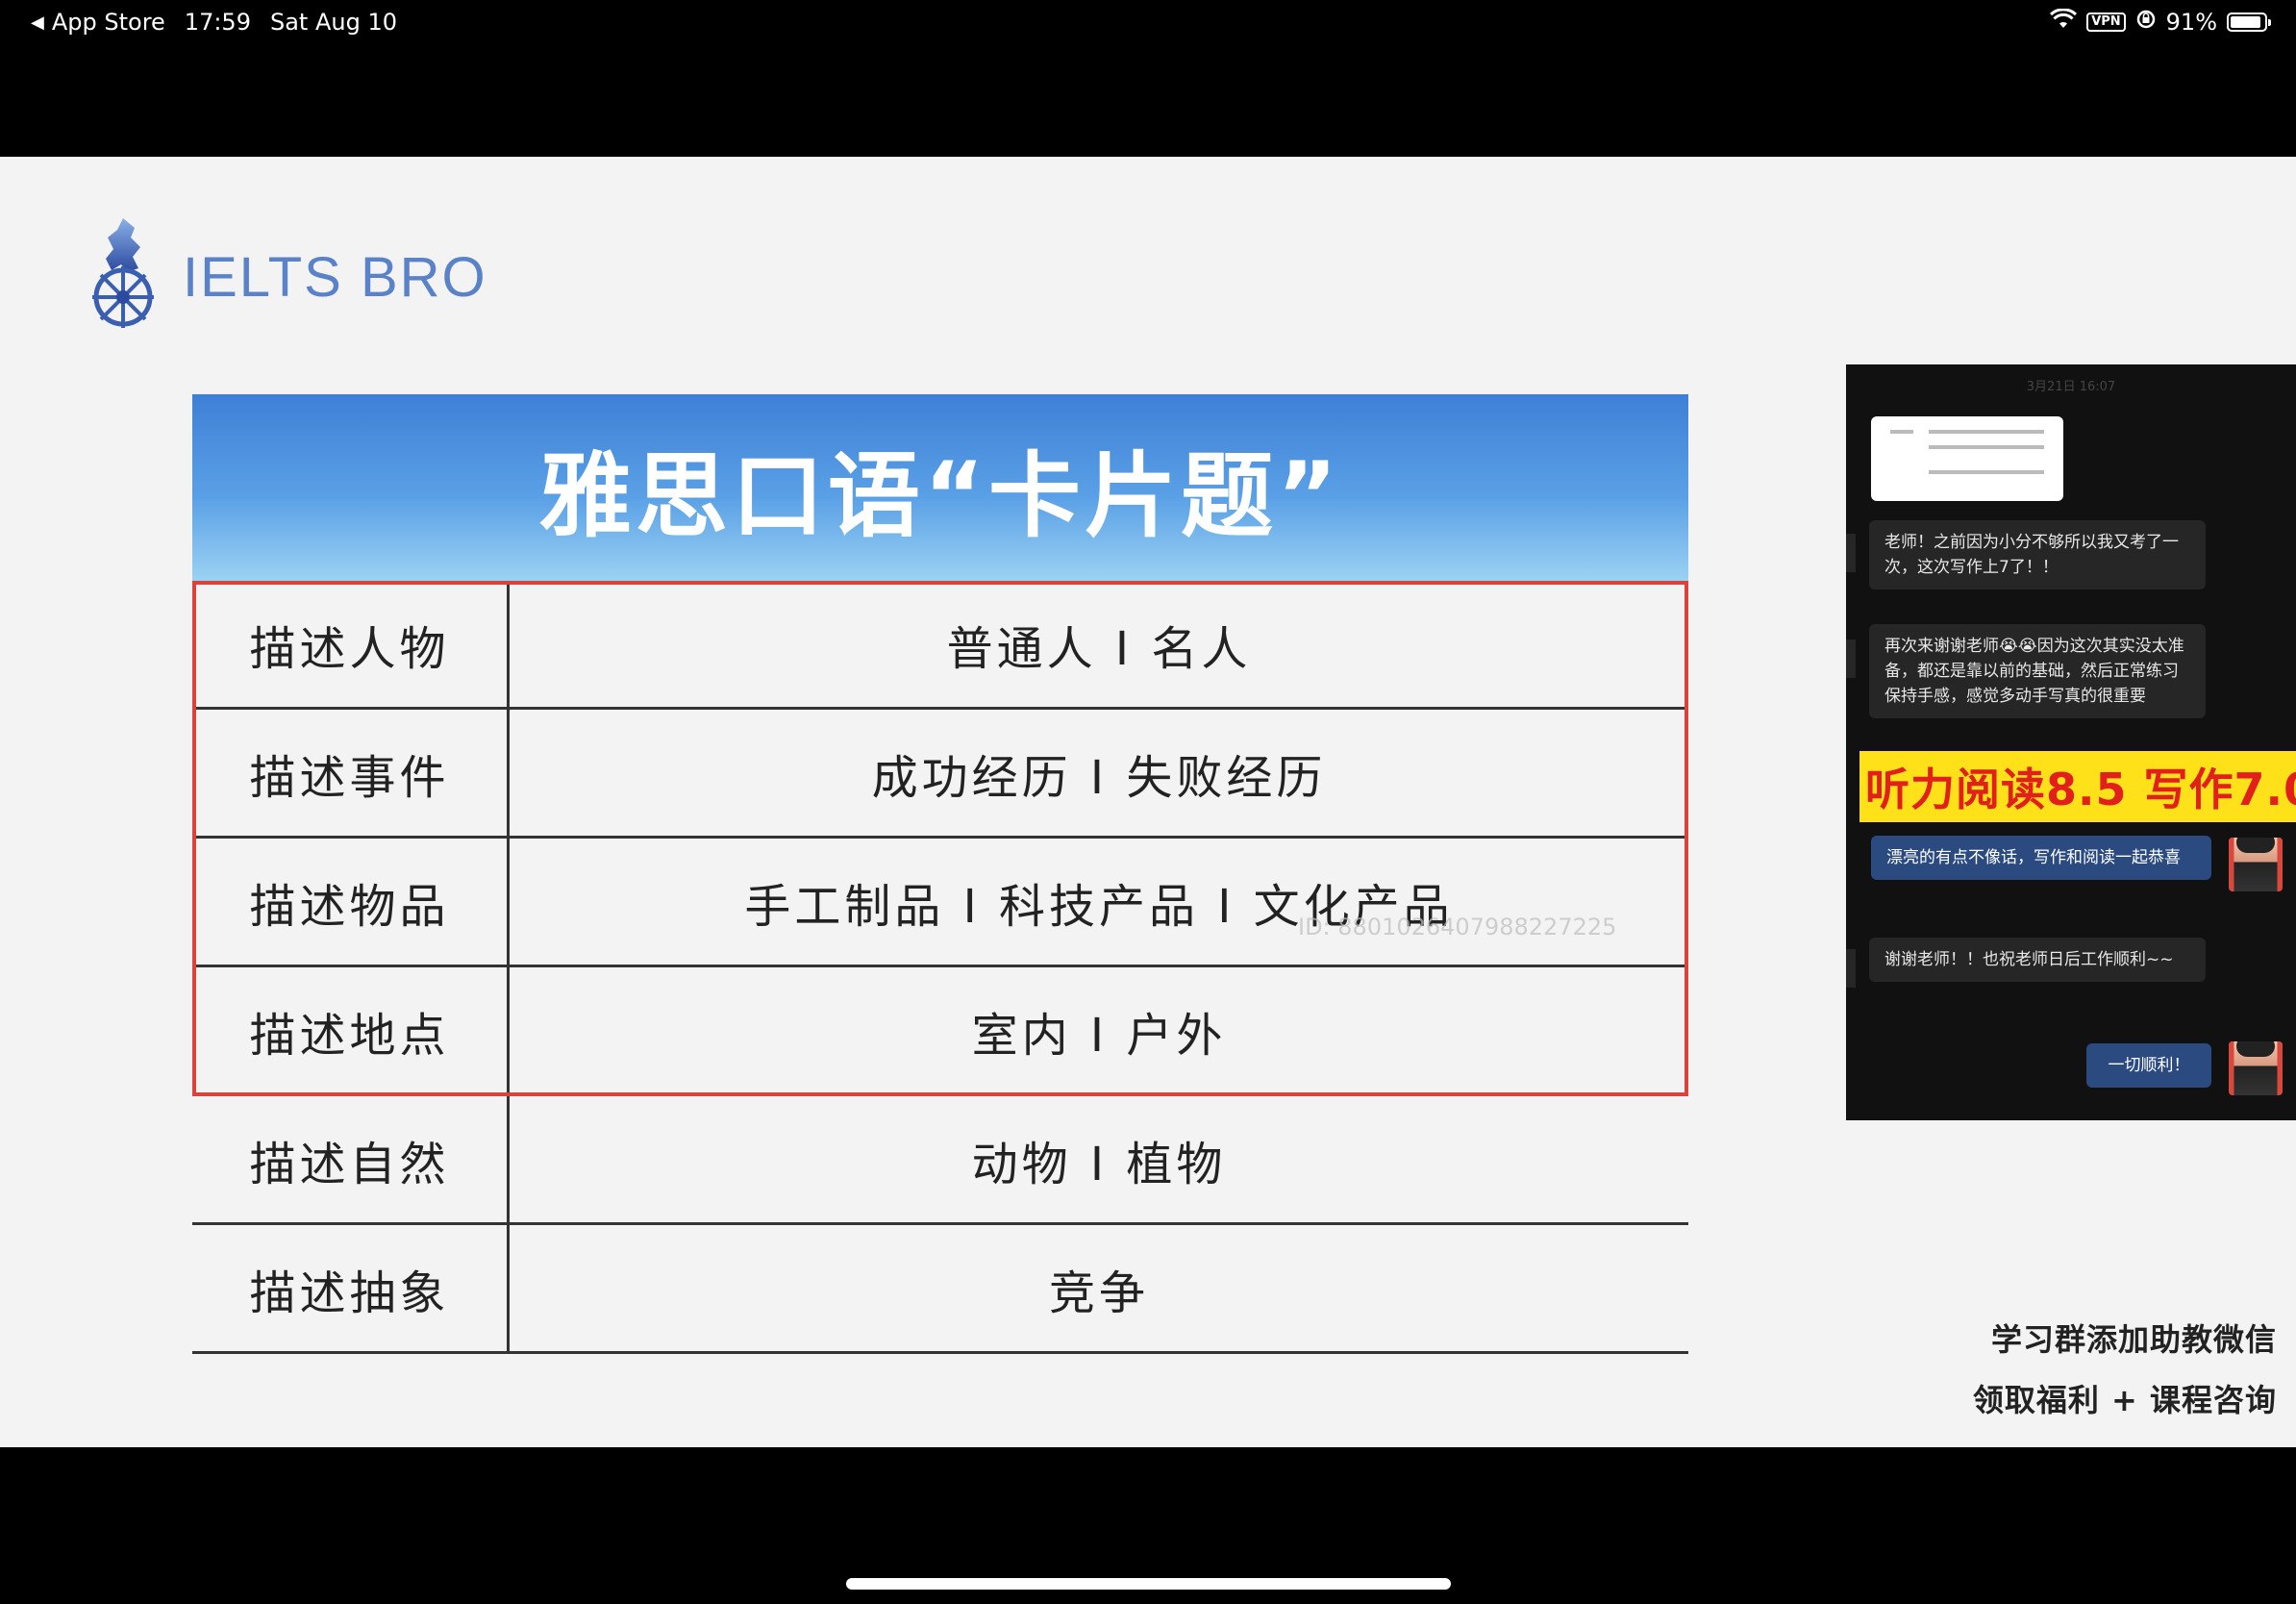  I want to click on score-banner: 听力阅读8.5 写作7.0, so click(2077, 786).